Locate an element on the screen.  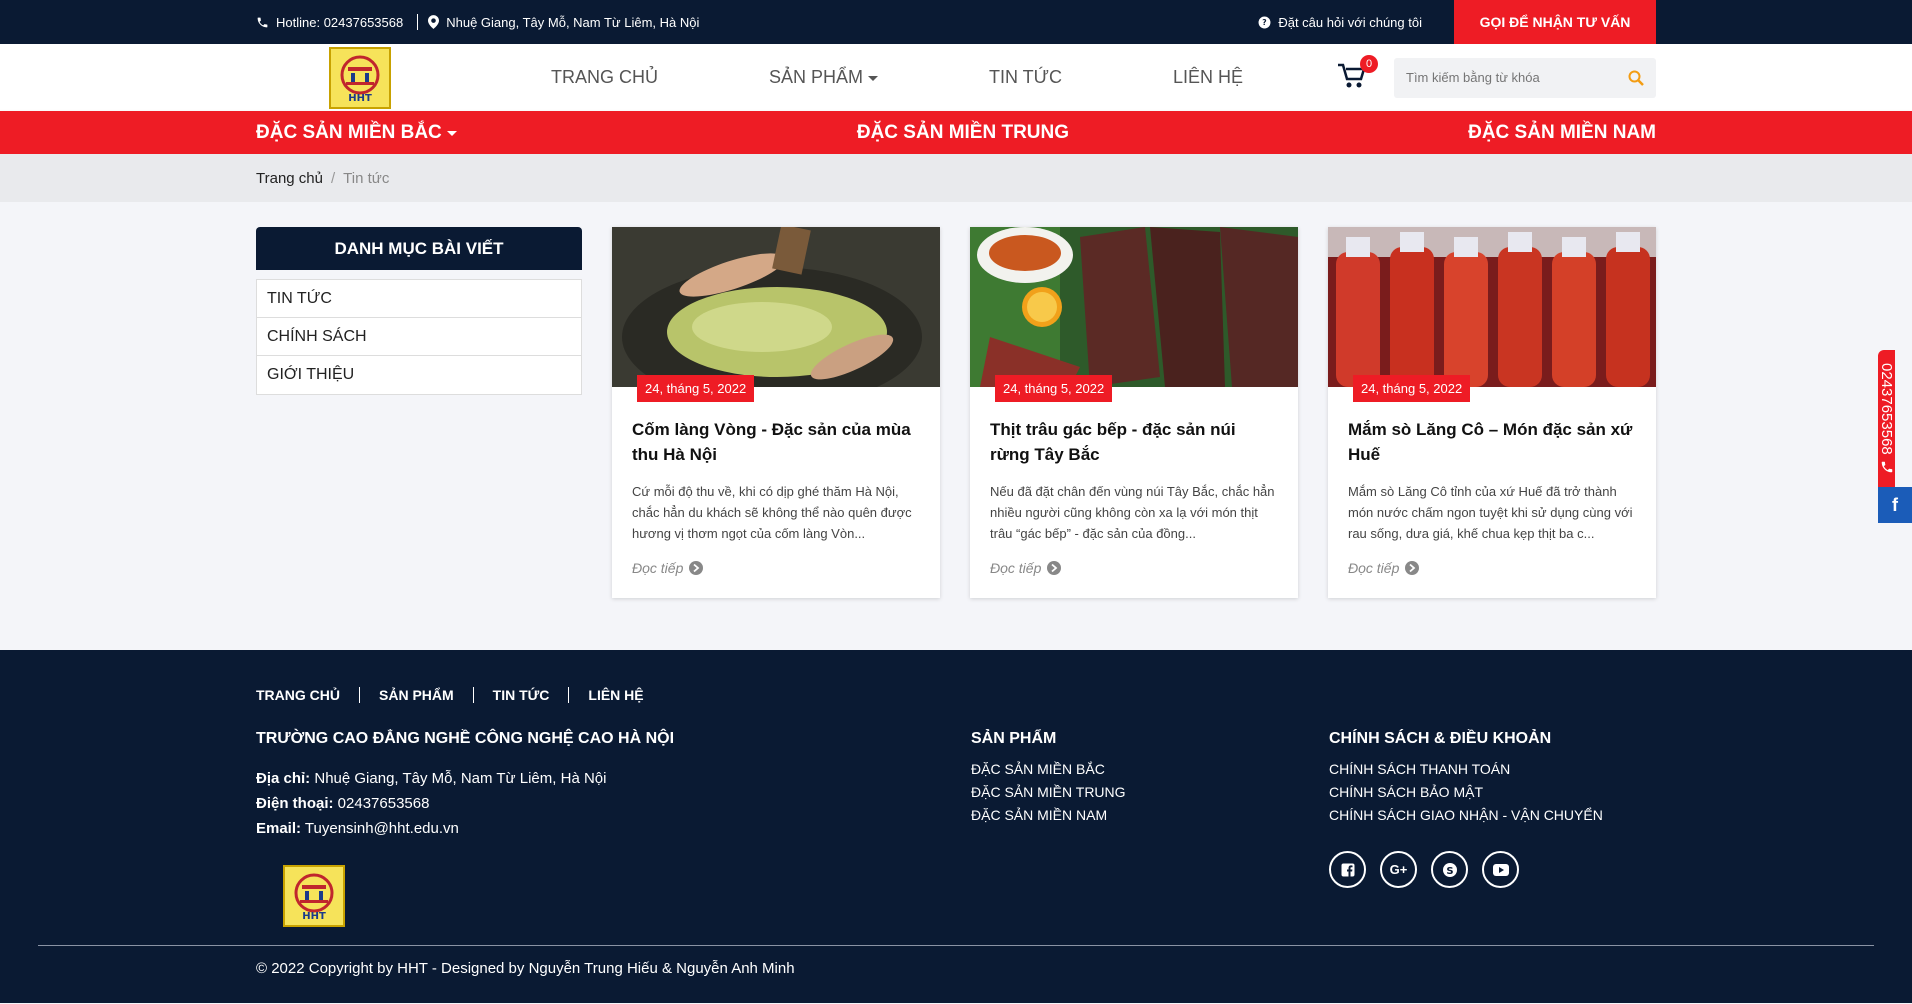
search-icon is located at coordinates (1636, 78).